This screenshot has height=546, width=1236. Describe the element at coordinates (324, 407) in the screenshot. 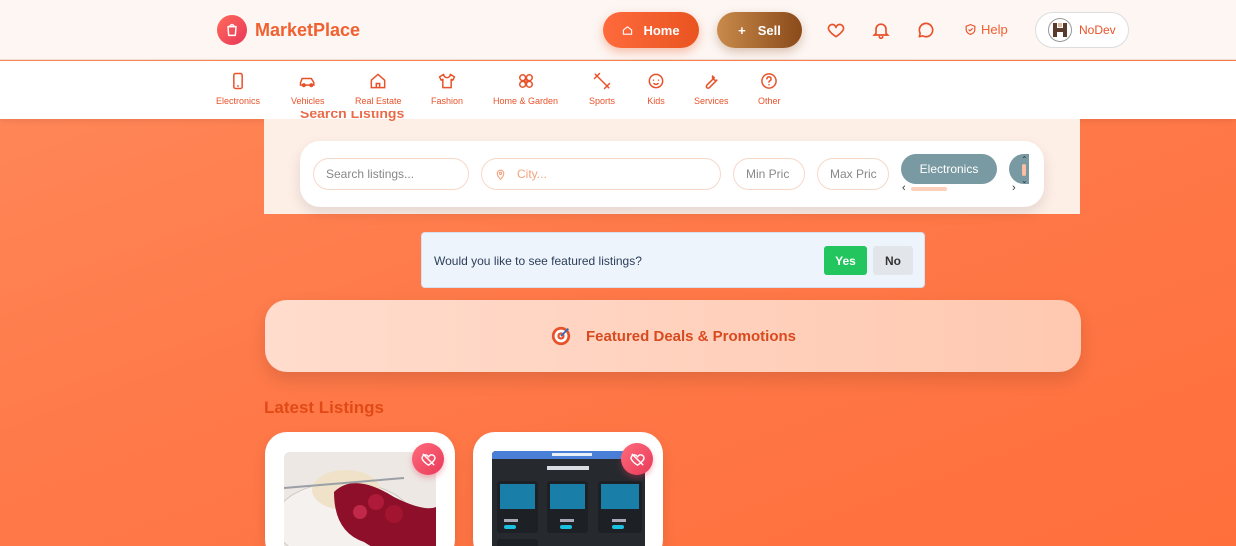

I see `latest-listings-heading: Latest Listings` at that location.